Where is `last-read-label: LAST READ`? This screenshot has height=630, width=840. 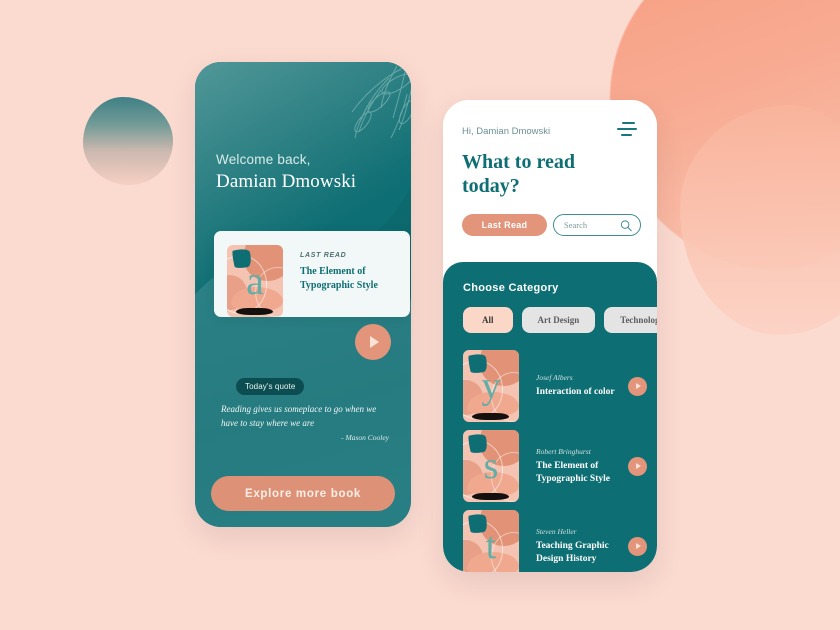 last-read-label: LAST READ is located at coordinates (323, 255).